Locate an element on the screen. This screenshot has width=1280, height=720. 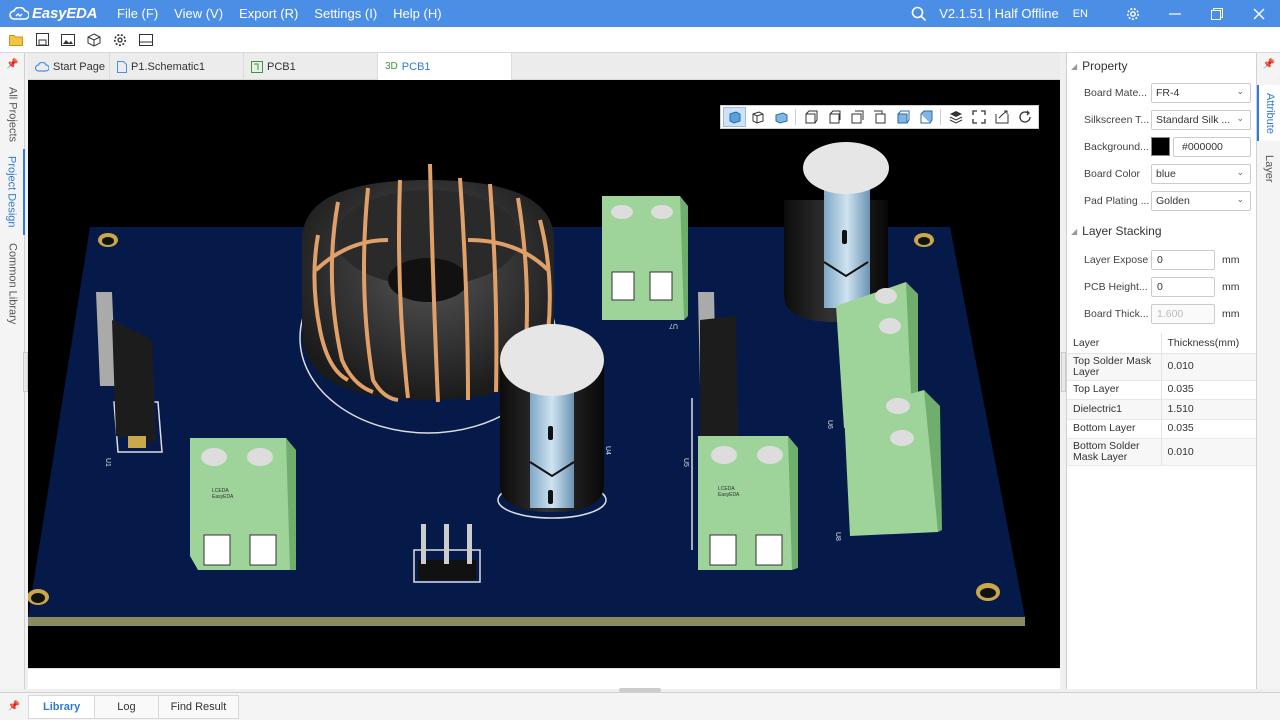
pcb-height-input: 0 is located at coordinates (1183, 286).